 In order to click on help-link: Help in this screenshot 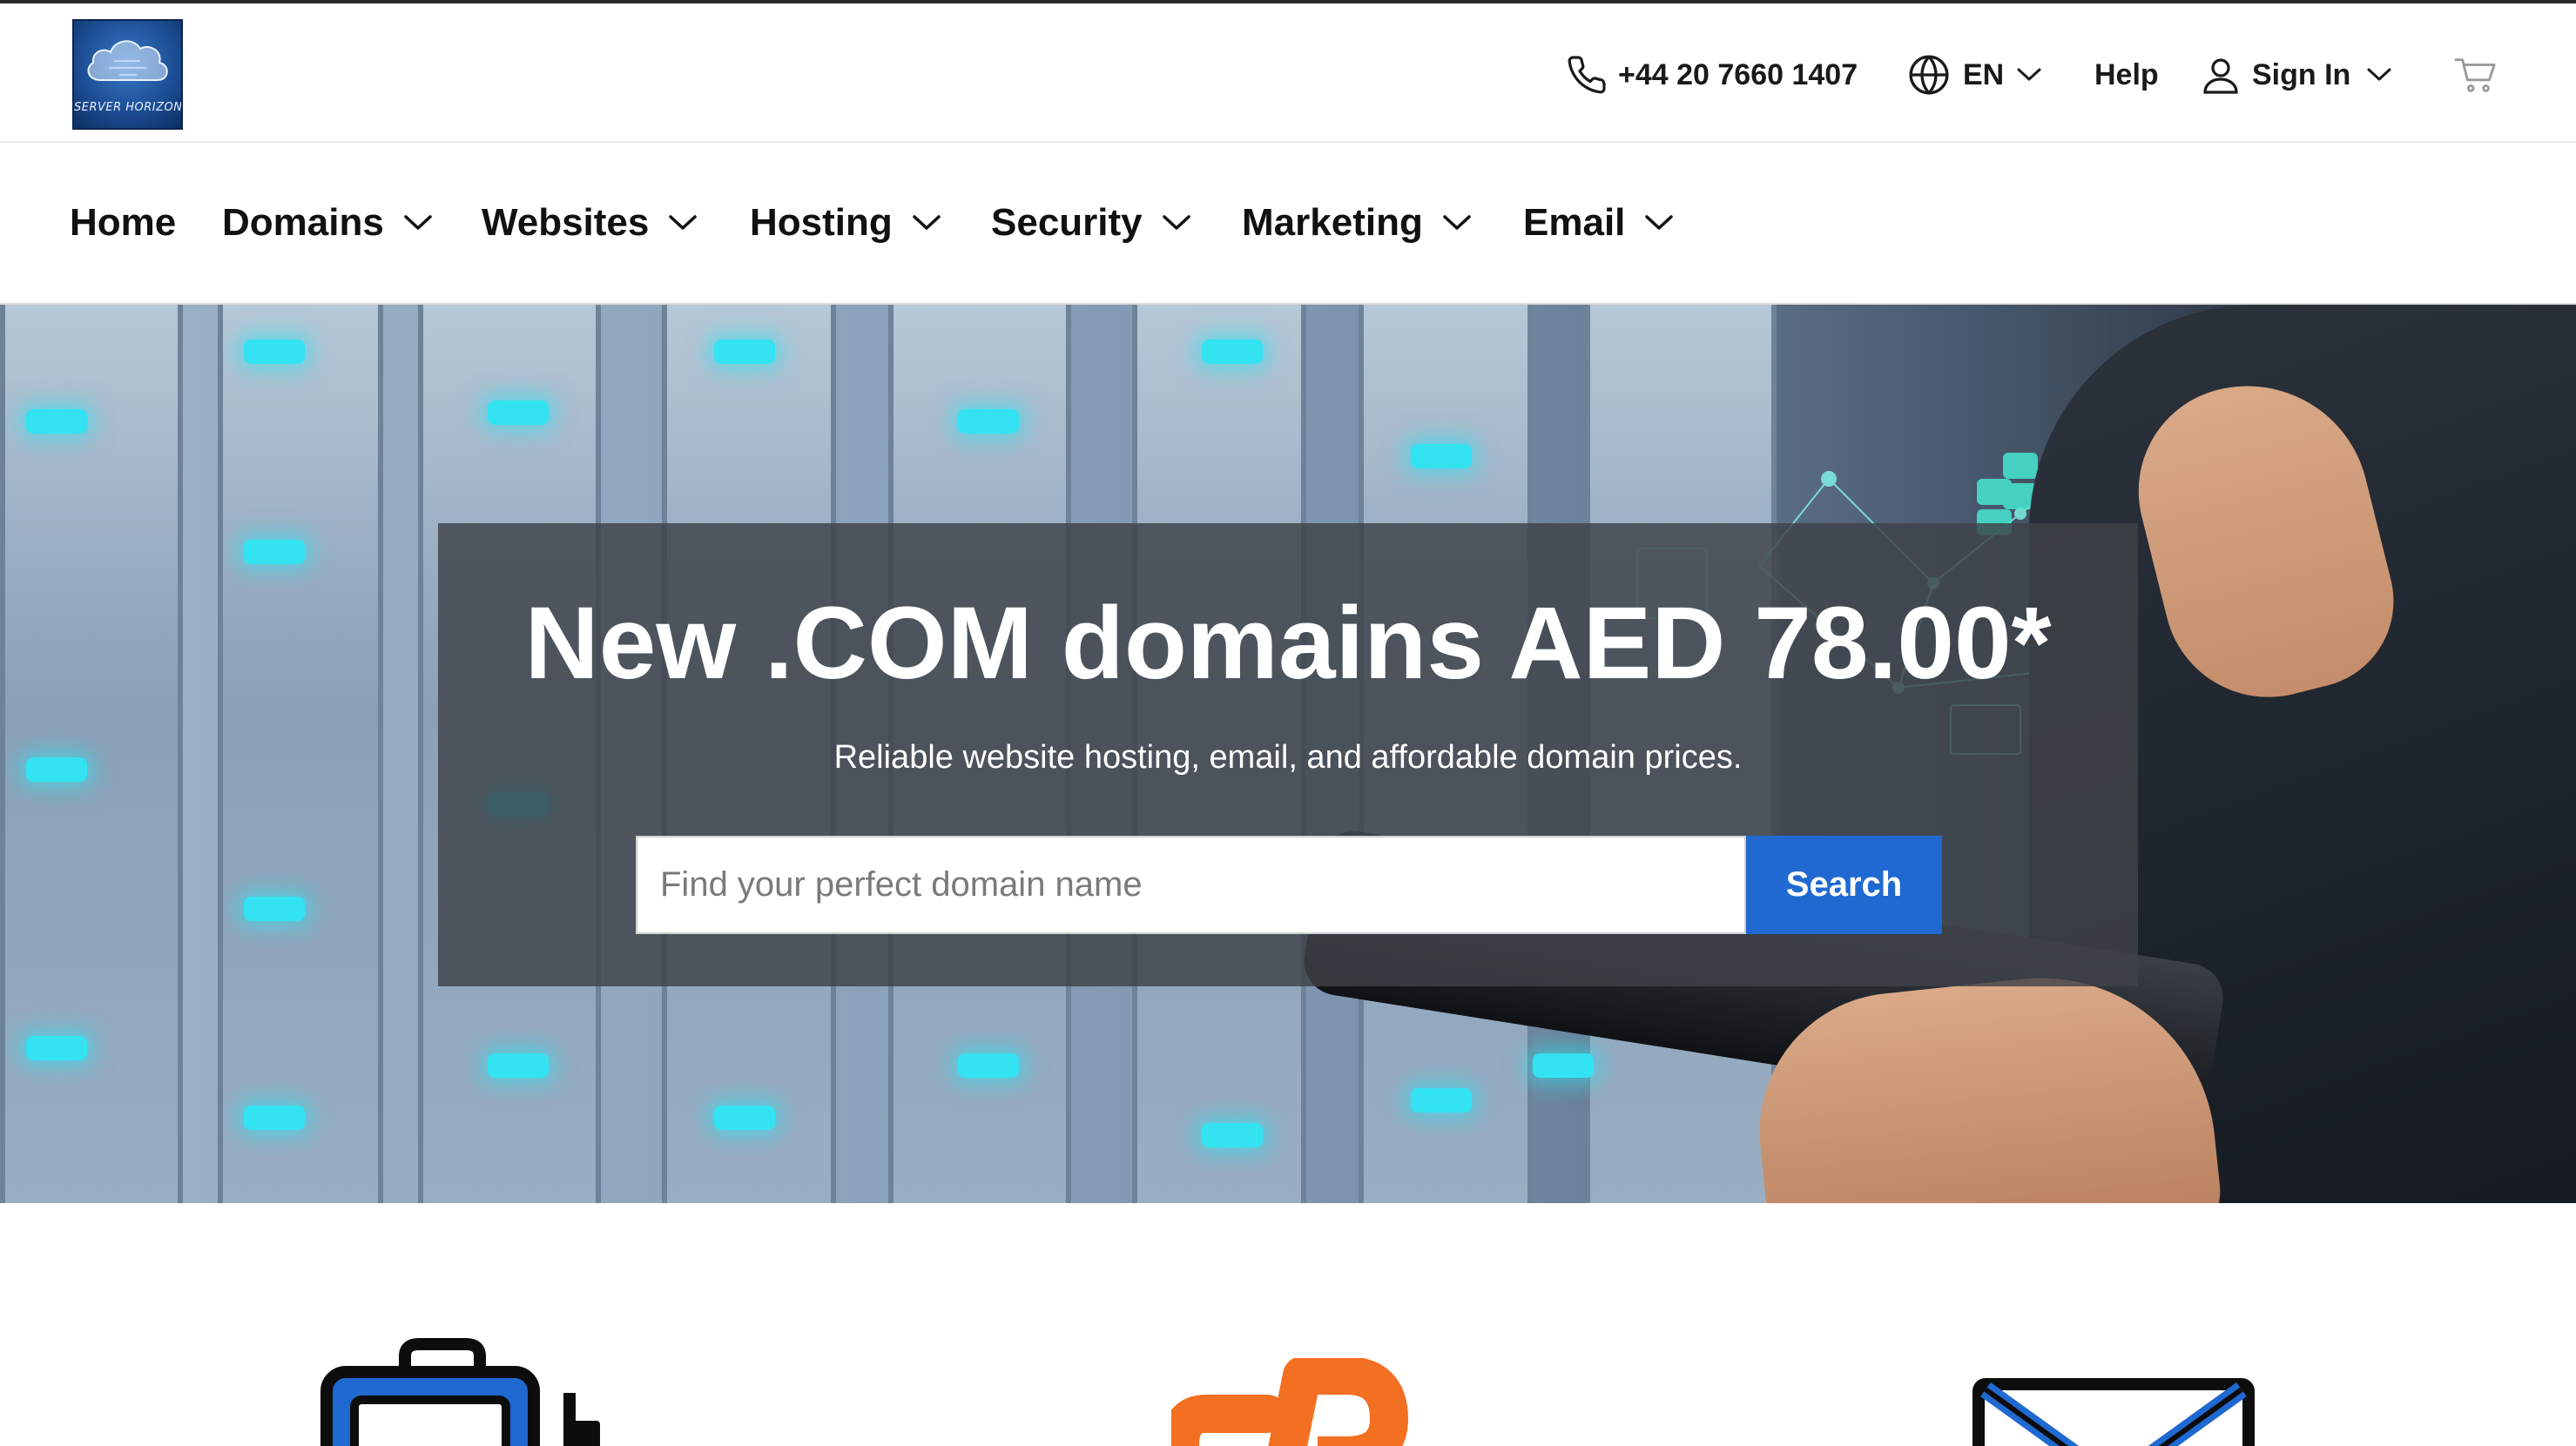, I will do `click(2126, 75)`.